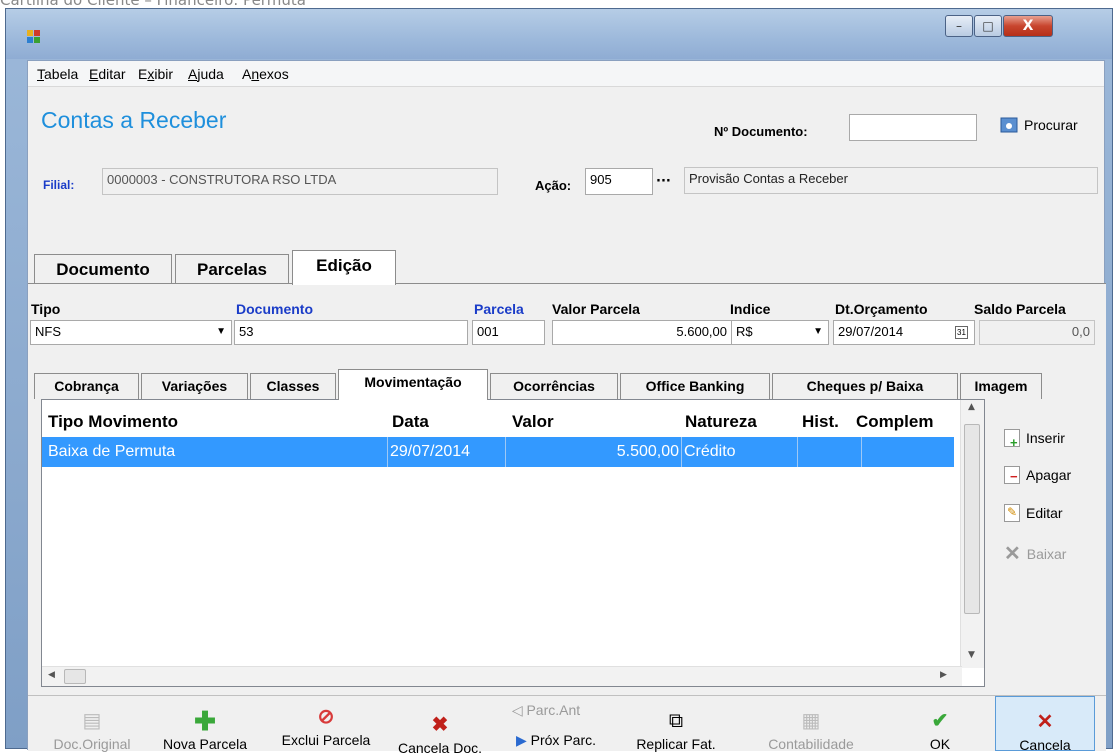  What do you see at coordinates (92, 721) in the screenshot?
I see `document-icon: ▤` at bounding box center [92, 721].